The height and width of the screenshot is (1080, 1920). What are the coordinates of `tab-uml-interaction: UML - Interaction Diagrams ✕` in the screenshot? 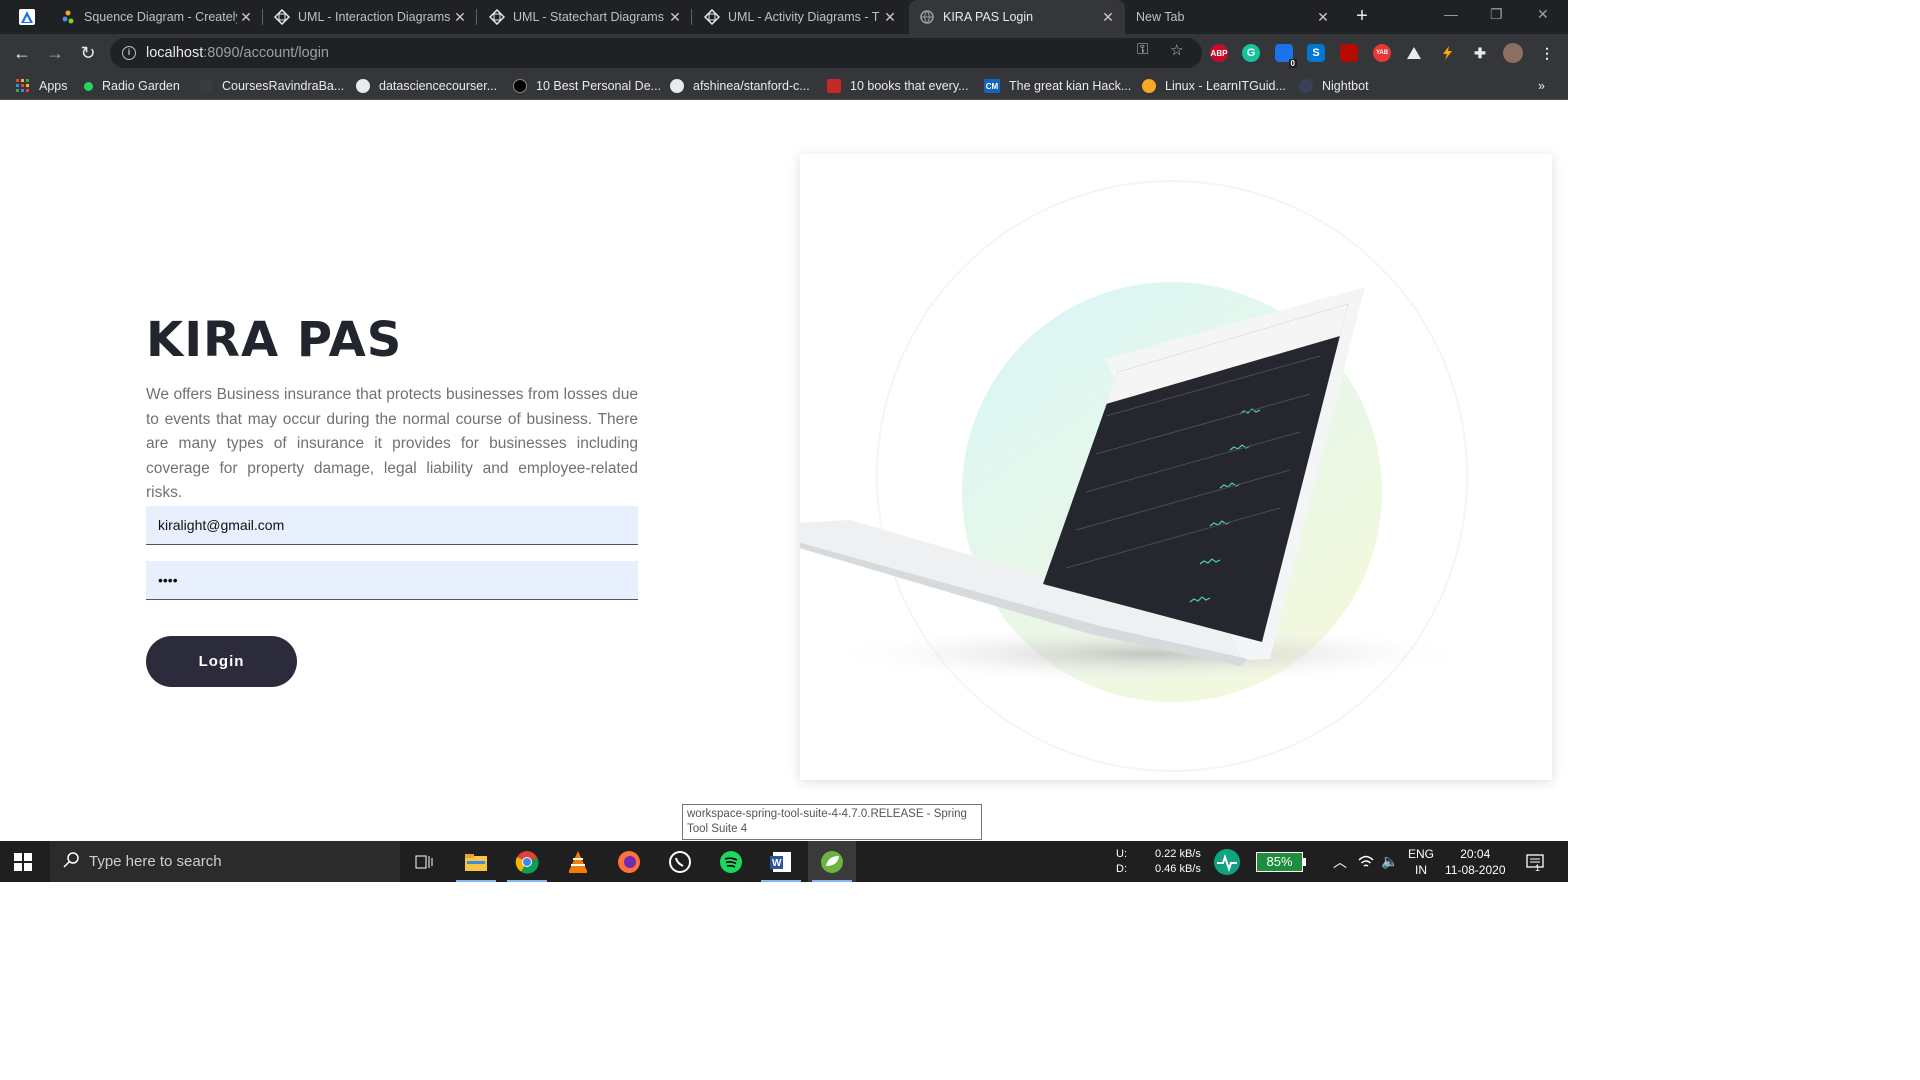 It's located at (370, 17).